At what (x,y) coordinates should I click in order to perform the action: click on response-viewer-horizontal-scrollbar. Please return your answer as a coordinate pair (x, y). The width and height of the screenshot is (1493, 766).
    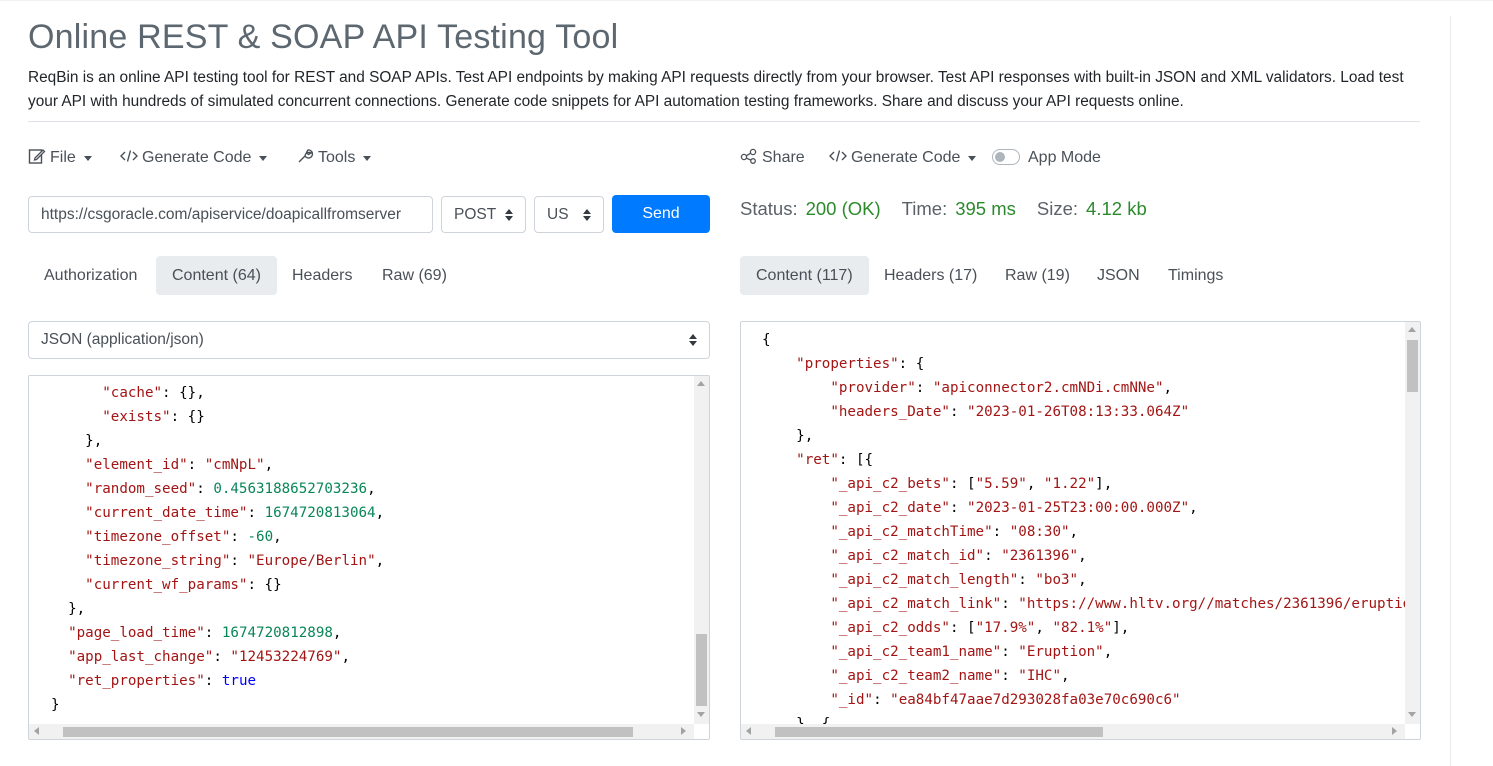
    Looking at the image, I should click on (1073, 731).